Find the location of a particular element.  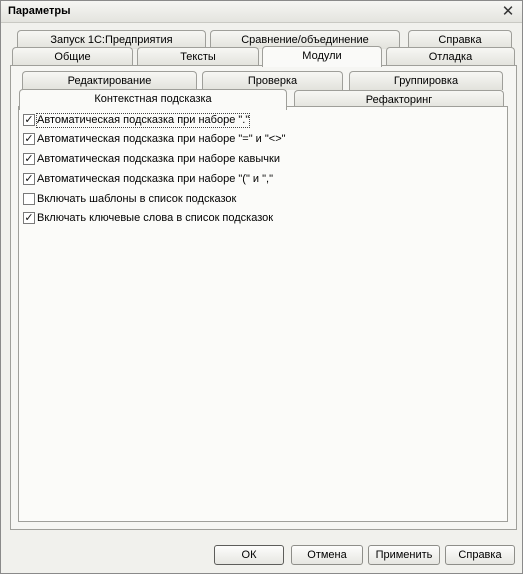

option-label: Включать шаблоны в список подсказок is located at coordinates (137, 199).